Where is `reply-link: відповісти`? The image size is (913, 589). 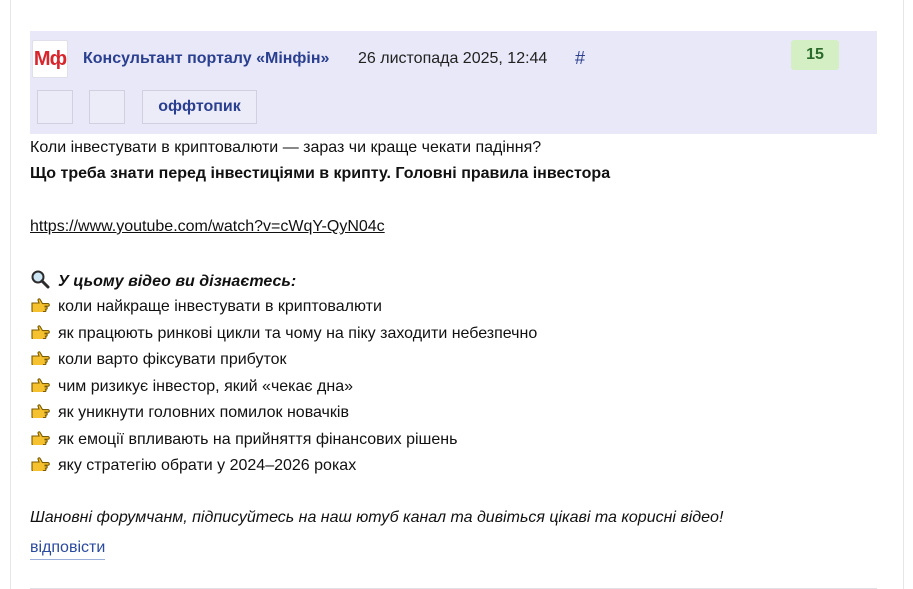 reply-link: відповісти is located at coordinates (68, 549).